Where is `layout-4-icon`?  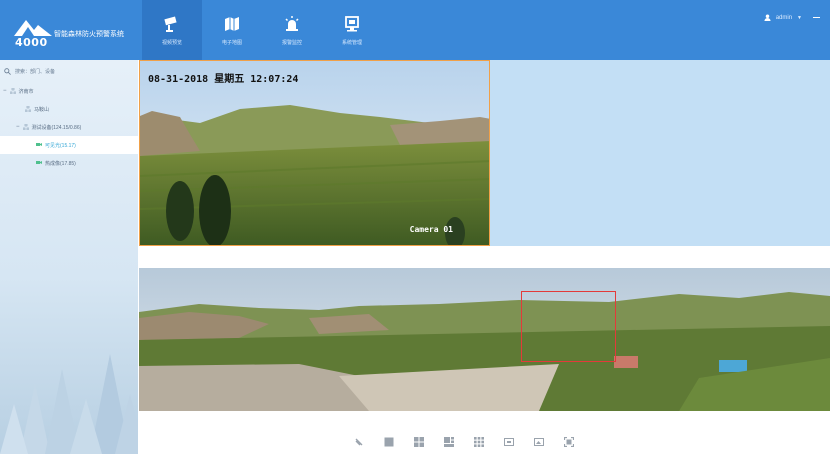 layout-4-icon is located at coordinates (419, 442).